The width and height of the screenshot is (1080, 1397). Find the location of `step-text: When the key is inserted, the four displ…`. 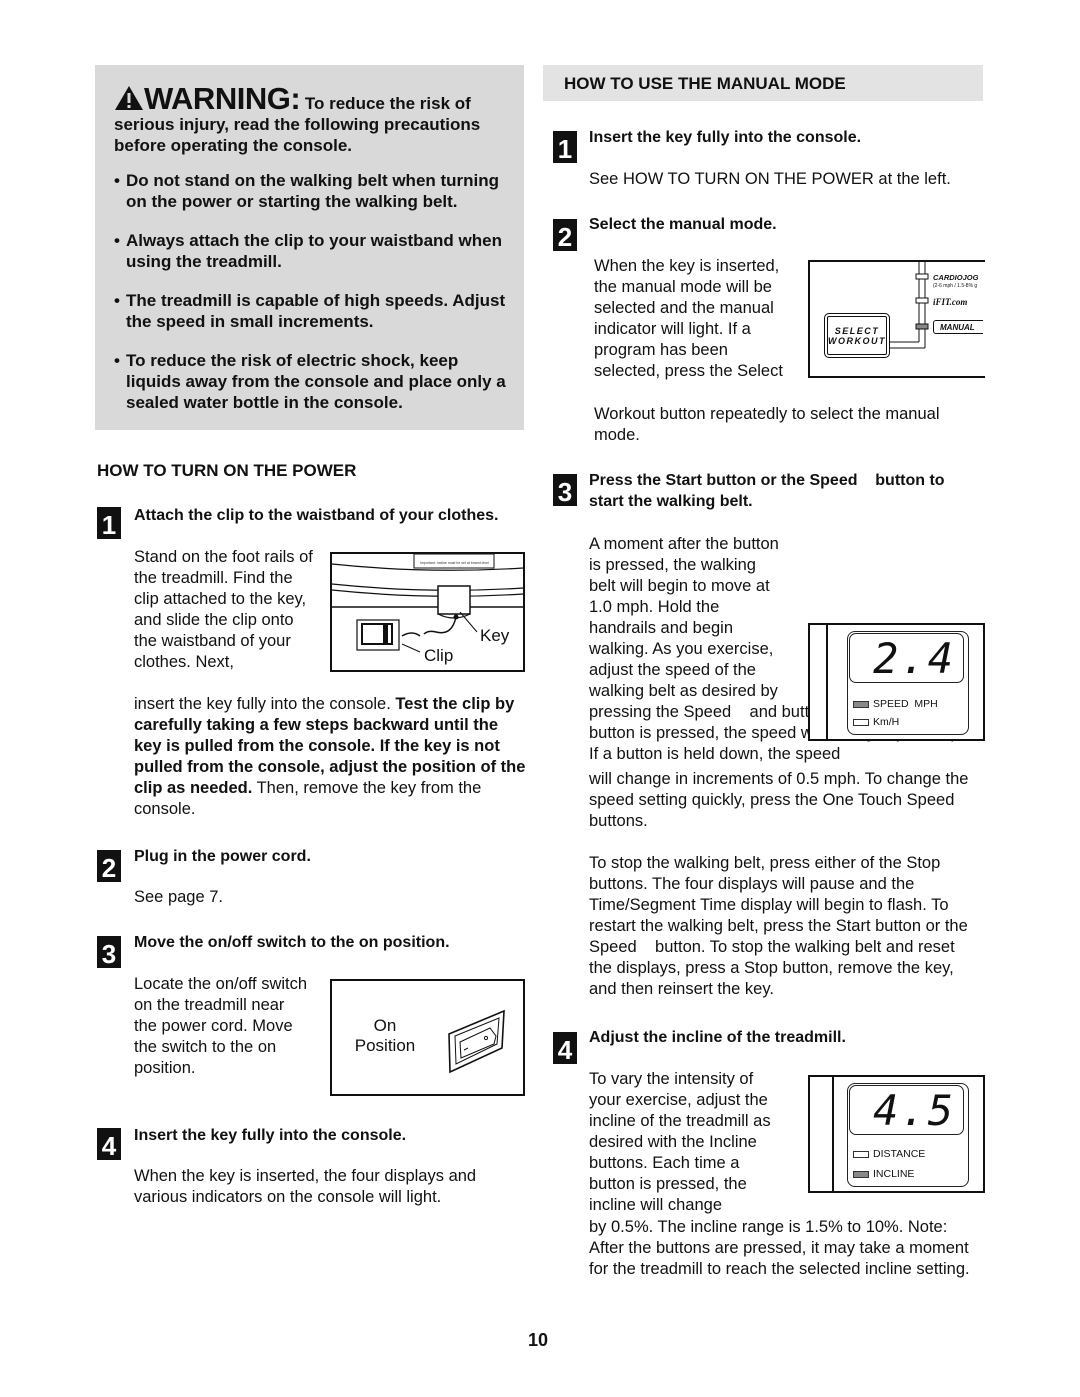

step-text: When the key is inserted, the four displ… is located at coordinates (305, 1186).